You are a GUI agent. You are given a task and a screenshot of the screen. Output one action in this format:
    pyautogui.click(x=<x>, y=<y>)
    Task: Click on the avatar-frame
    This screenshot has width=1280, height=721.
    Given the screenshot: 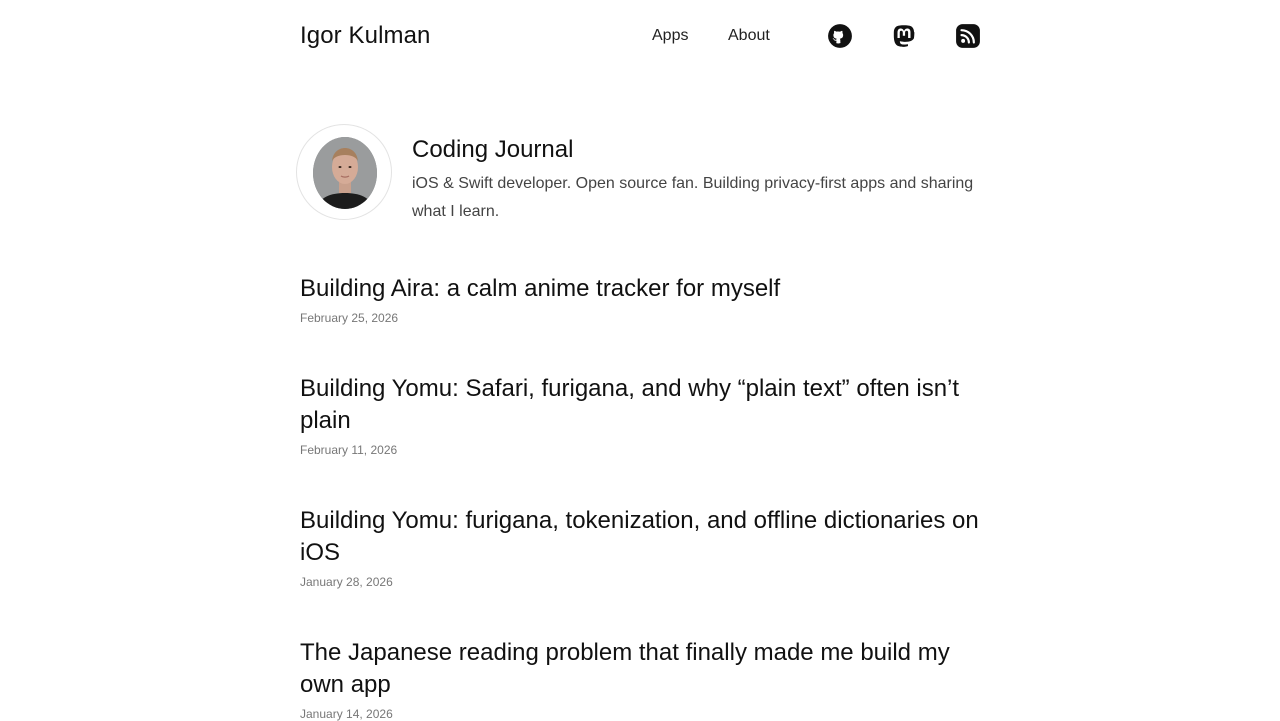 What is the action you would take?
    pyautogui.click(x=344, y=172)
    